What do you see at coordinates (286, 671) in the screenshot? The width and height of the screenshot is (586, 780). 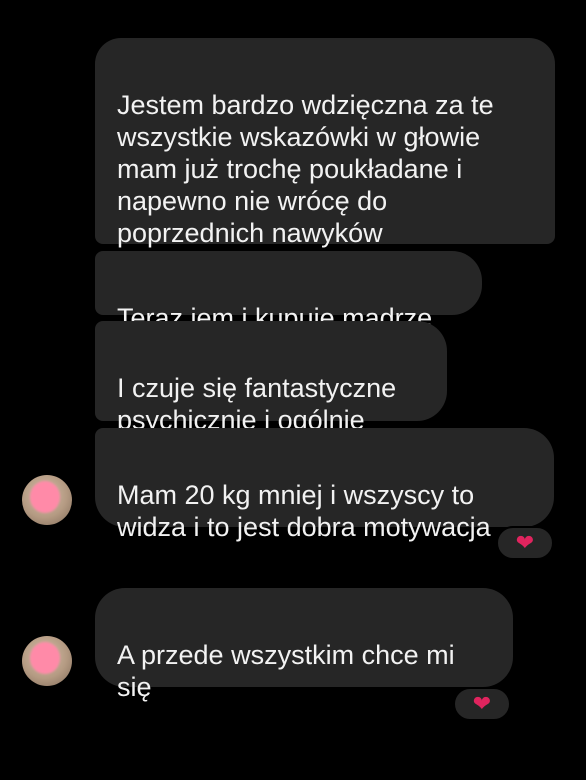 I see `message-text: A przede wszystkim chce mi się` at bounding box center [286, 671].